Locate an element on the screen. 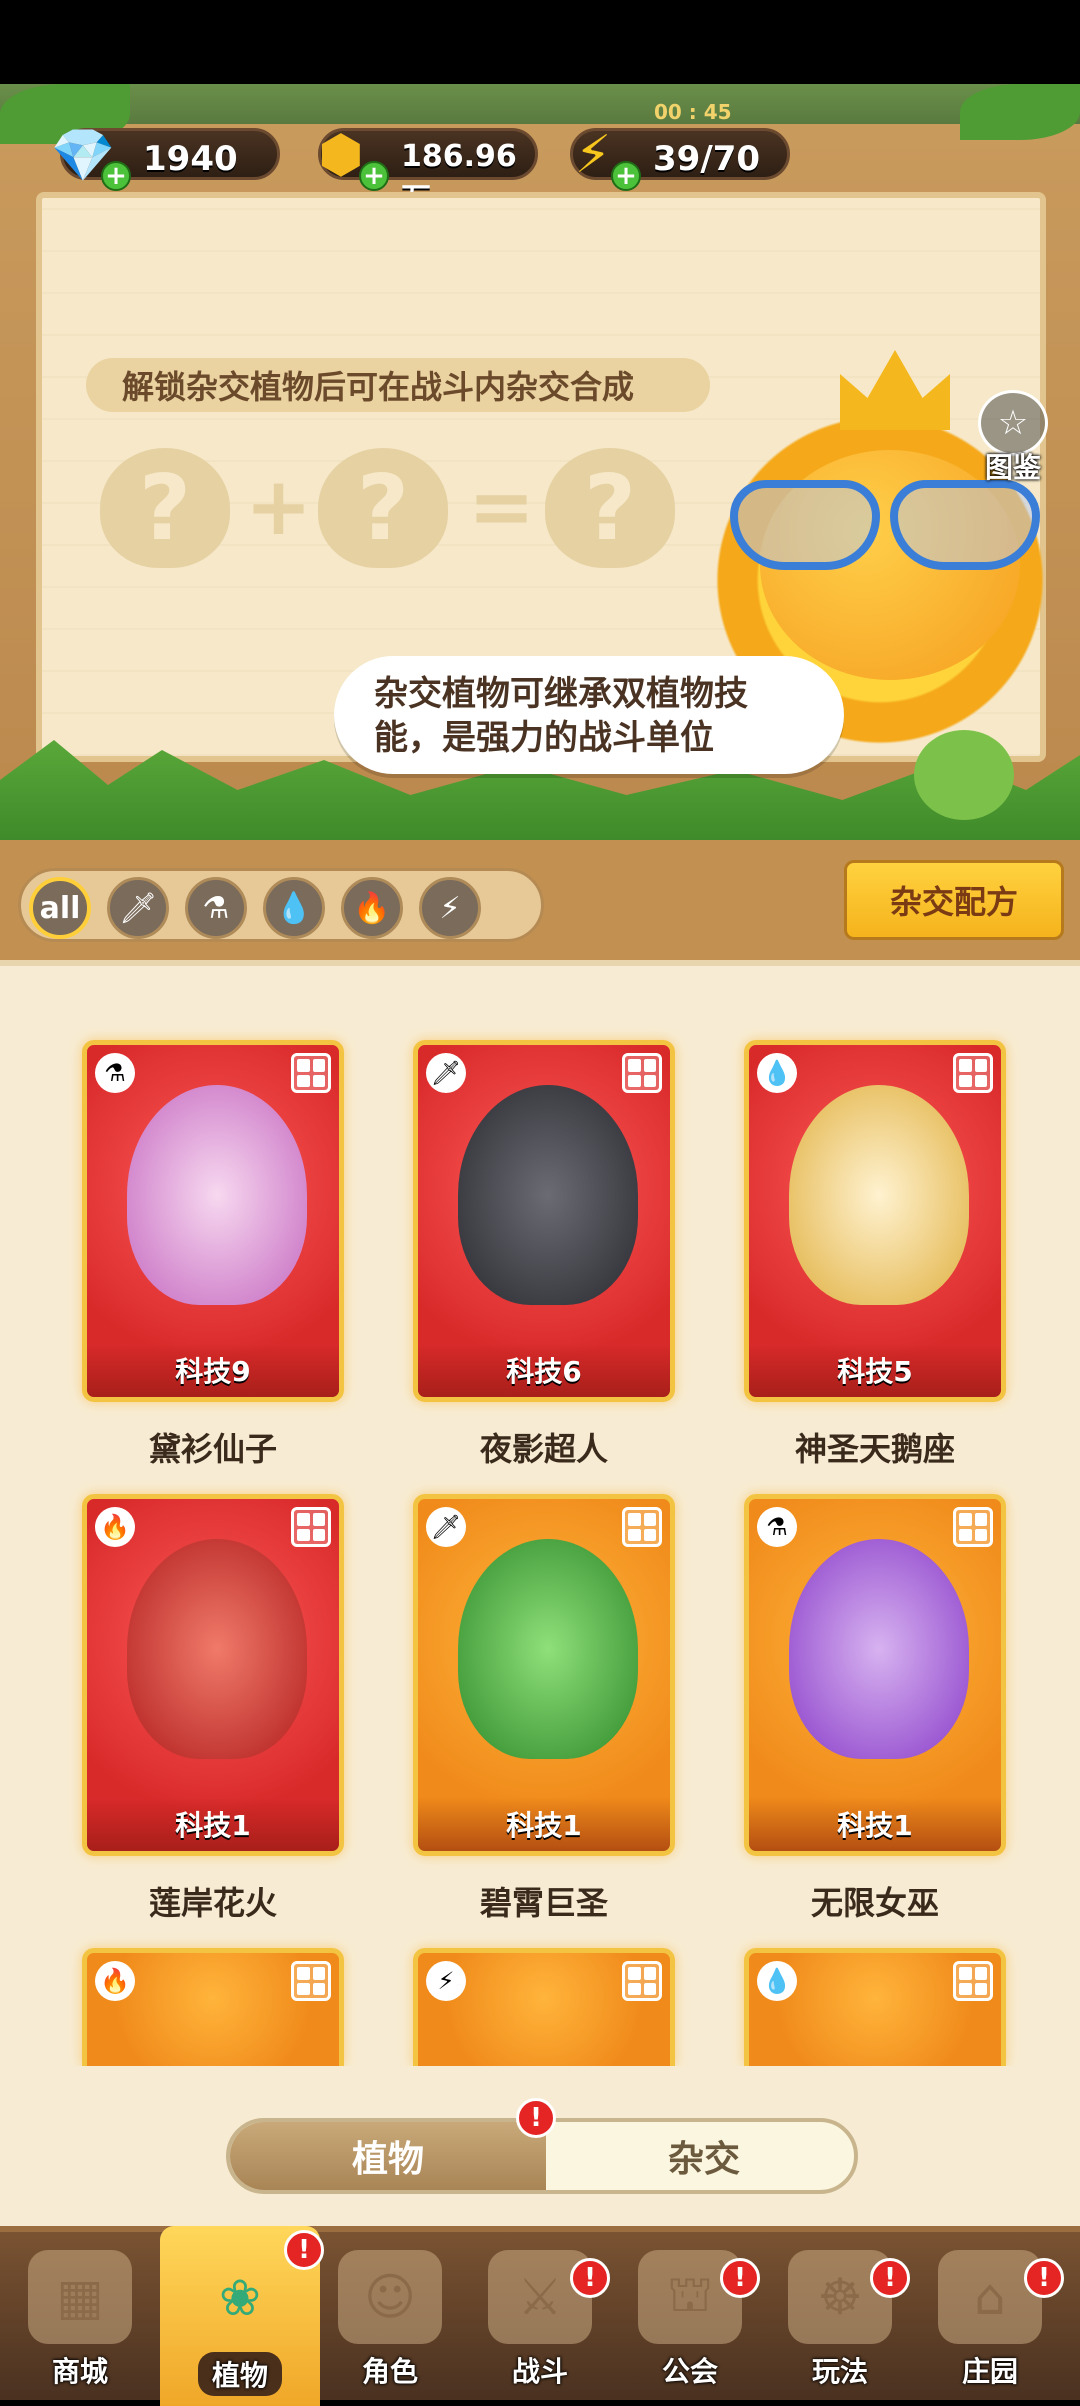 Image resolution: width=1080 pixels, height=2406 pixels. plus-sign: + is located at coordinates (279, 506).